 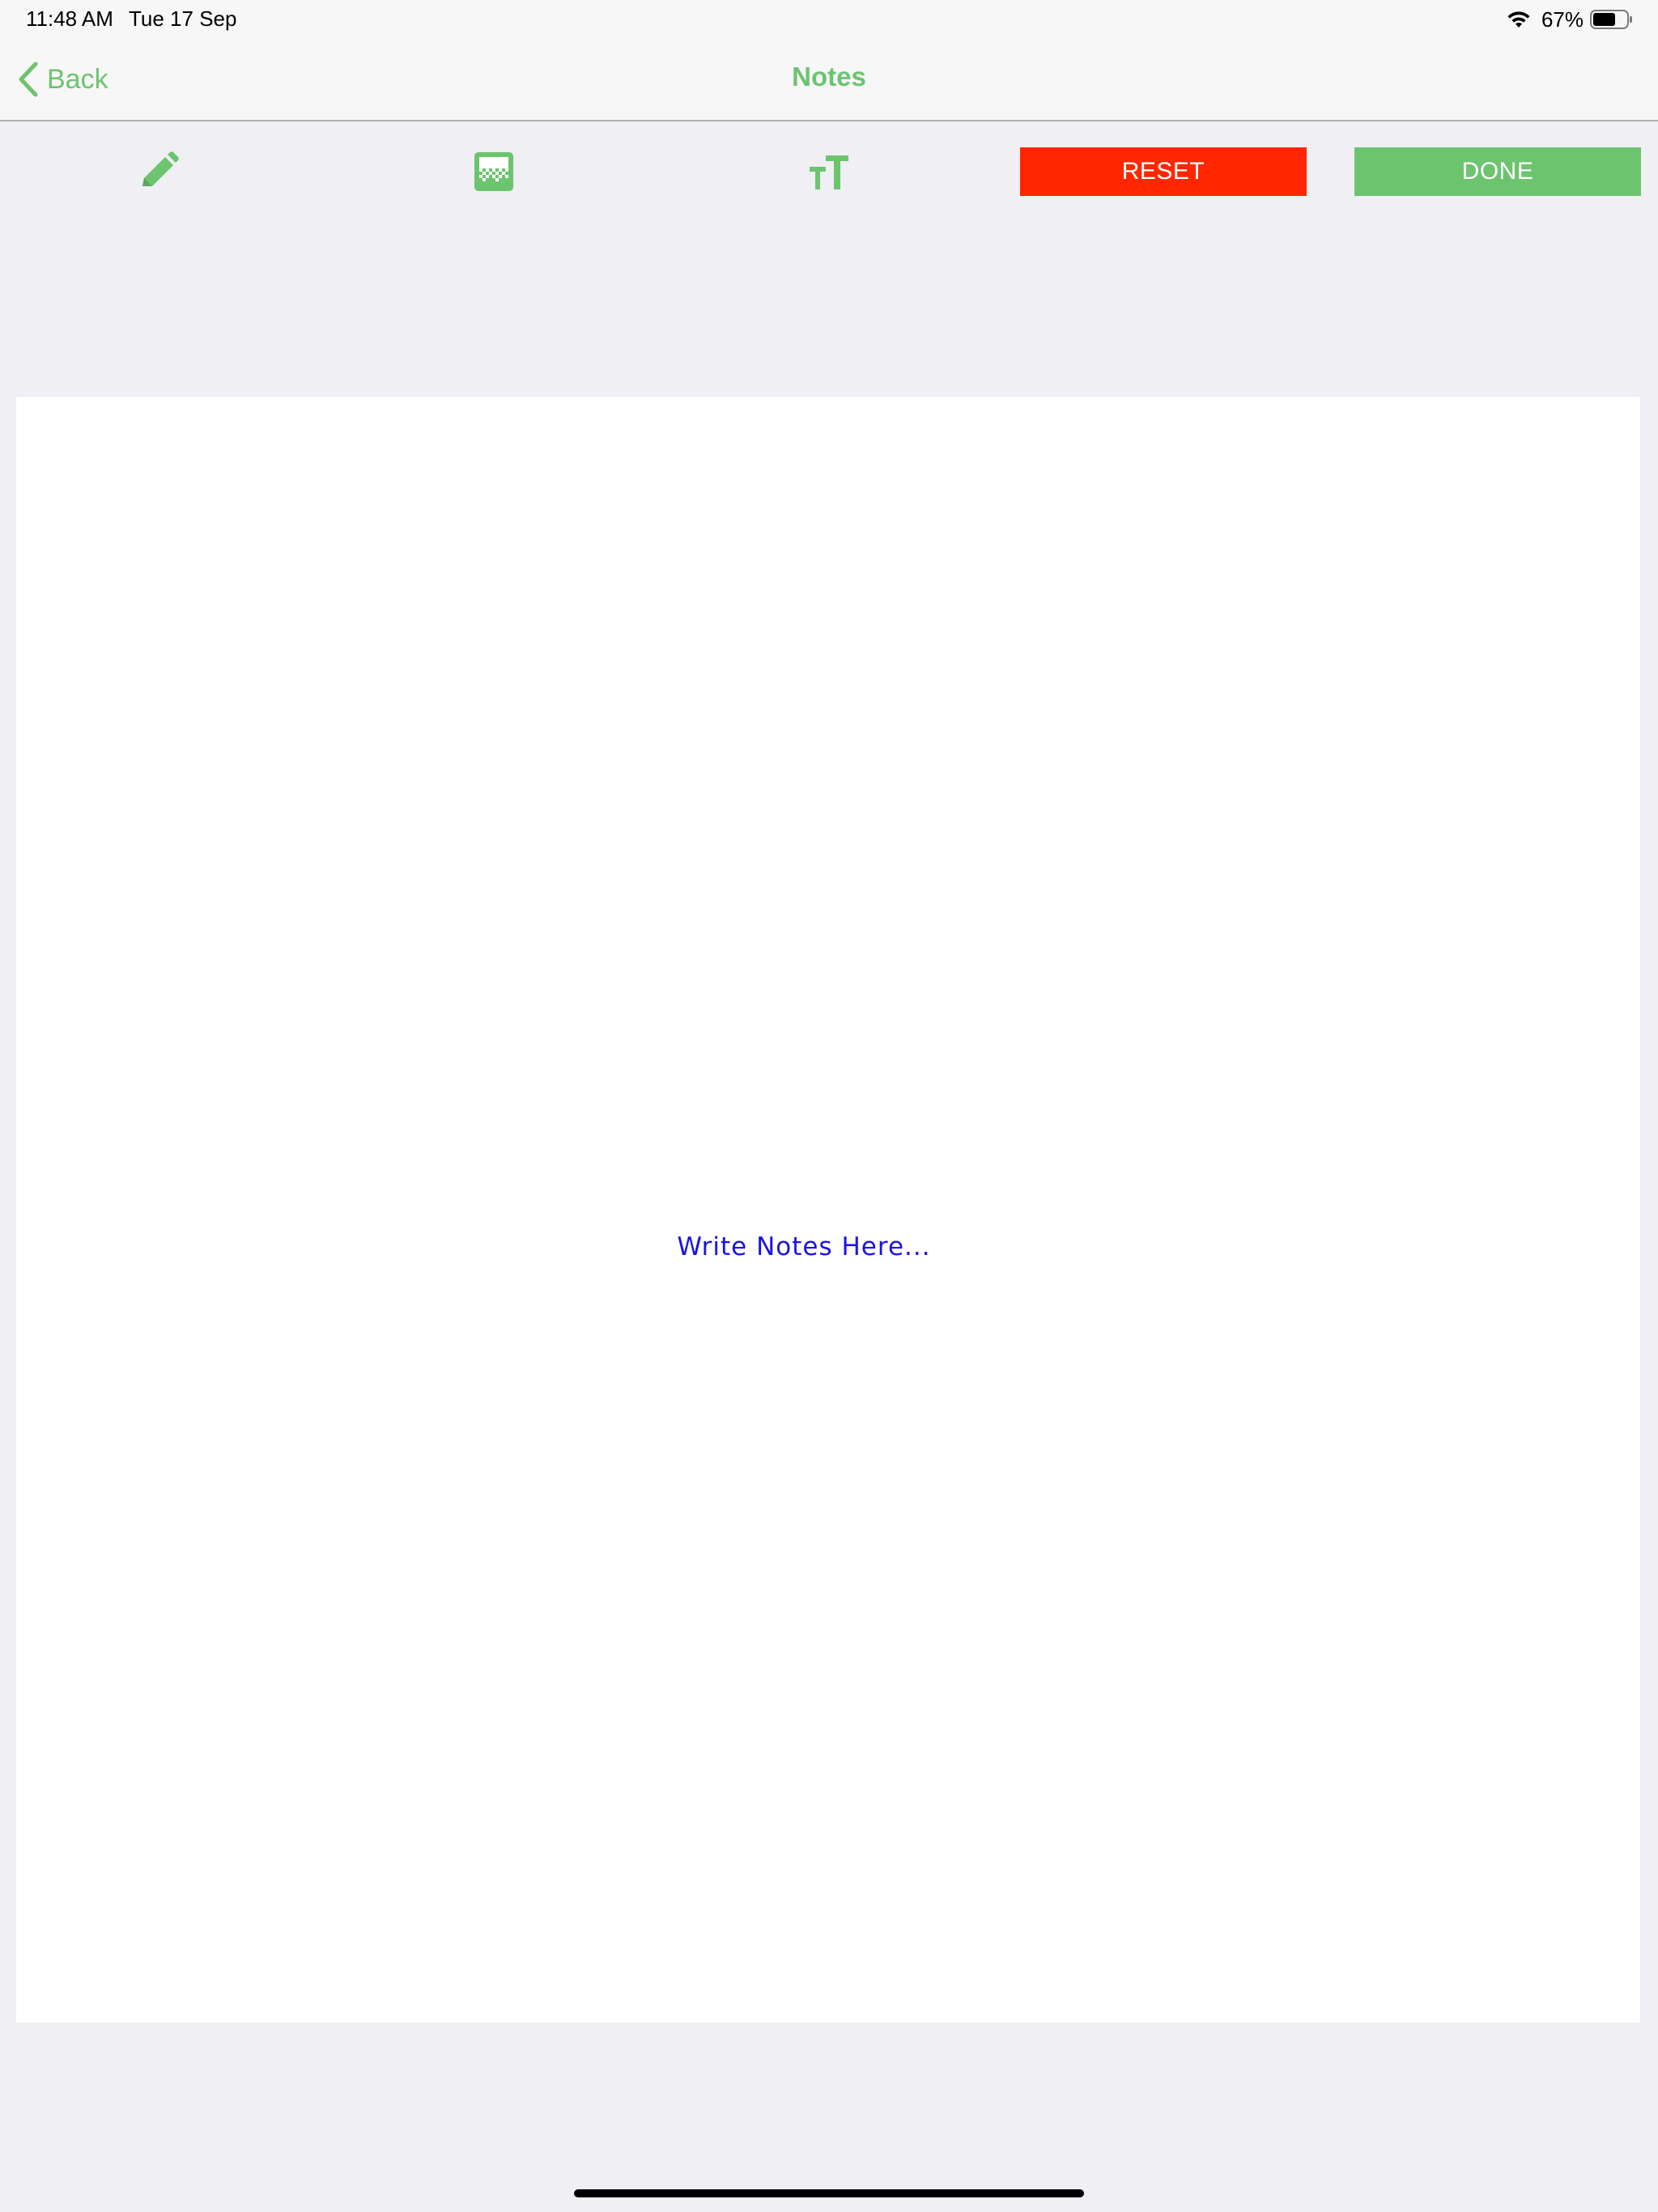 I want to click on battery-percent: 67%, so click(x=1562, y=19).